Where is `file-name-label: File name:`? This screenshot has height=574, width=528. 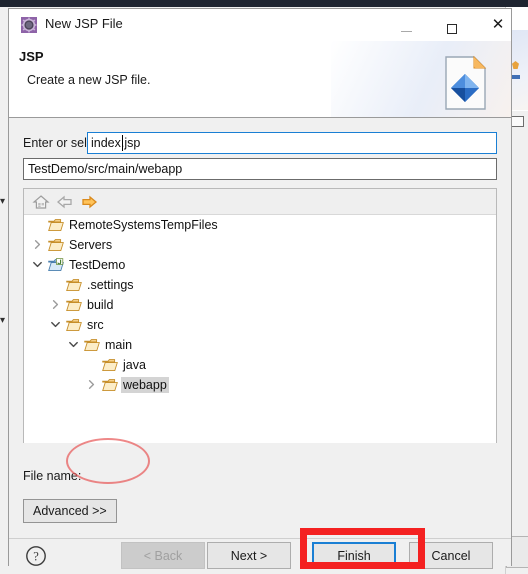
file-name-label: File name: is located at coordinates (52, 476).